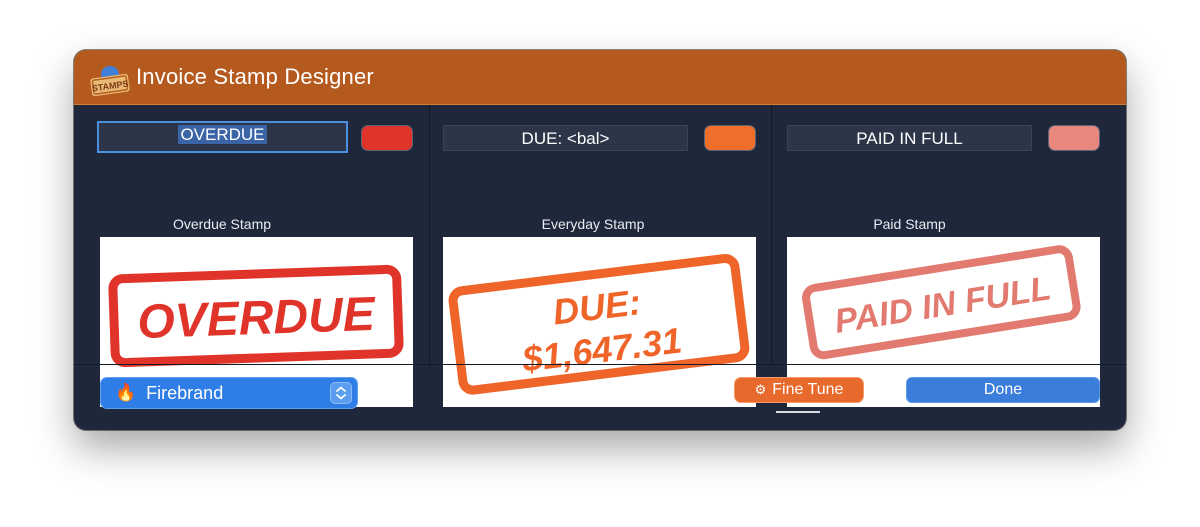 The image size is (1200, 527). I want to click on done-button: Done, so click(1003, 390).